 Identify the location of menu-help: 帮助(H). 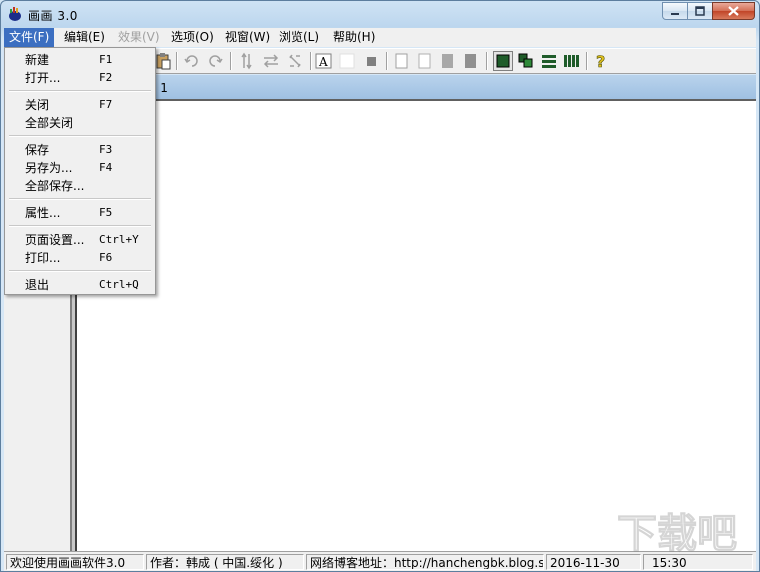
(354, 37).